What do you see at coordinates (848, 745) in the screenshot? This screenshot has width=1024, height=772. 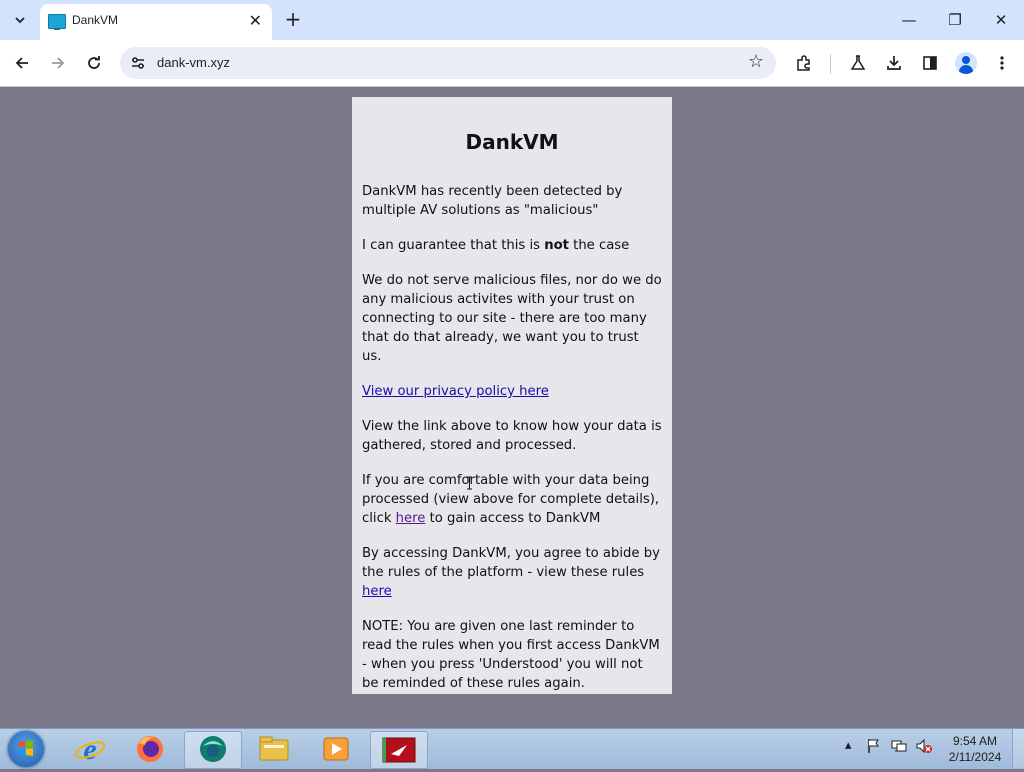 I see `show-hidden-icons-icon: ▴` at bounding box center [848, 745].